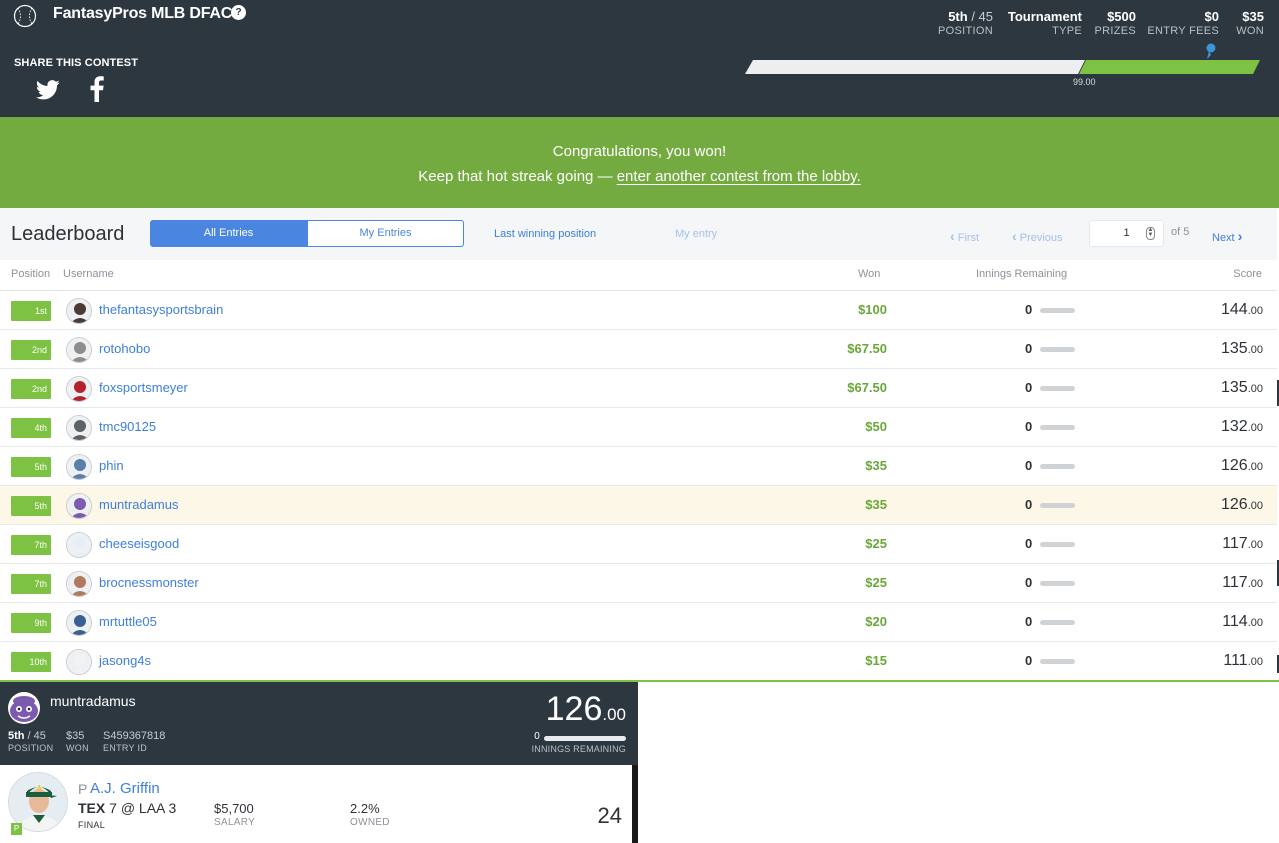 The width and height of the screenshot is (1279, 843). Describe the element at coordinates (88, 274) in the screenshot. I see `column-username: Username` at that location.